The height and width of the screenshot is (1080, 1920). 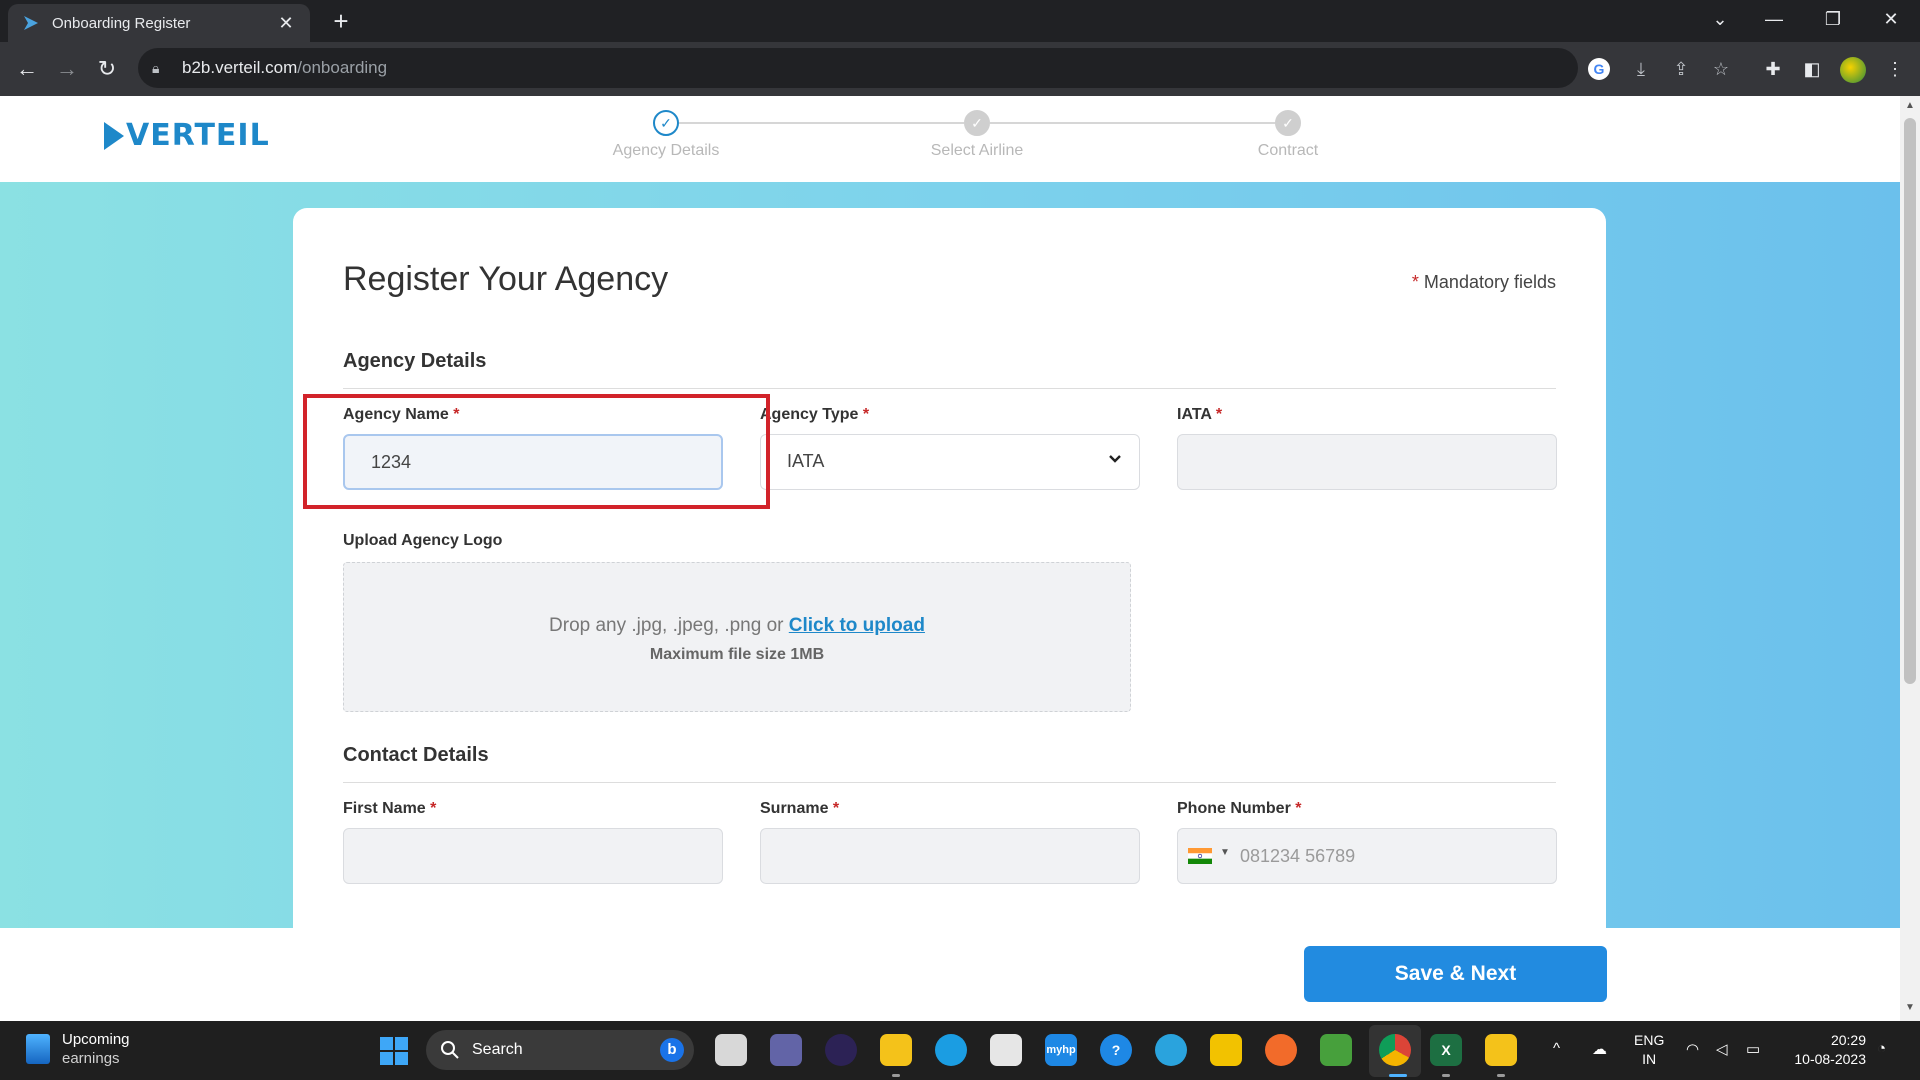 I want to click on click-to-upload-link: Click to upload, so click(x=857, y=625).